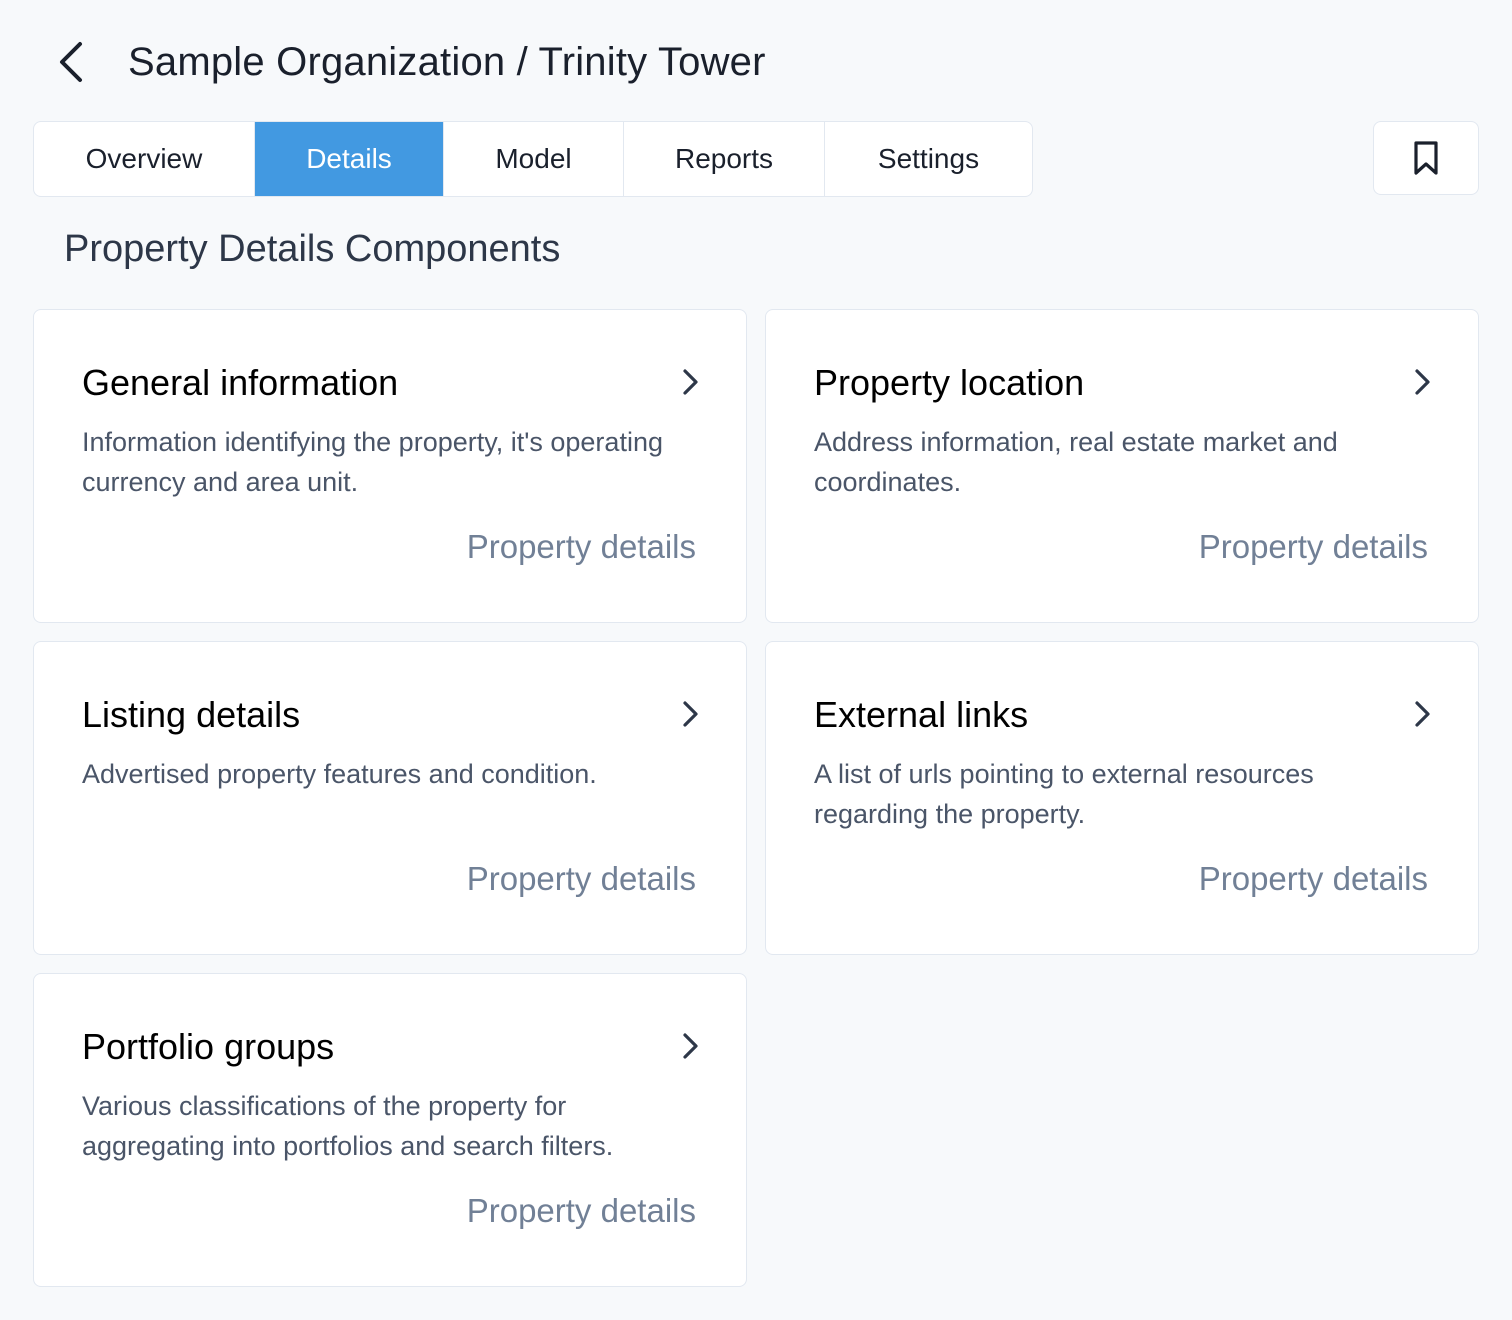 The image size is (1512, 1320). What do you see at coordinates (71, 62) in the screenshot?
I see `chevron-left-icon` at bounding box center [71, 62].